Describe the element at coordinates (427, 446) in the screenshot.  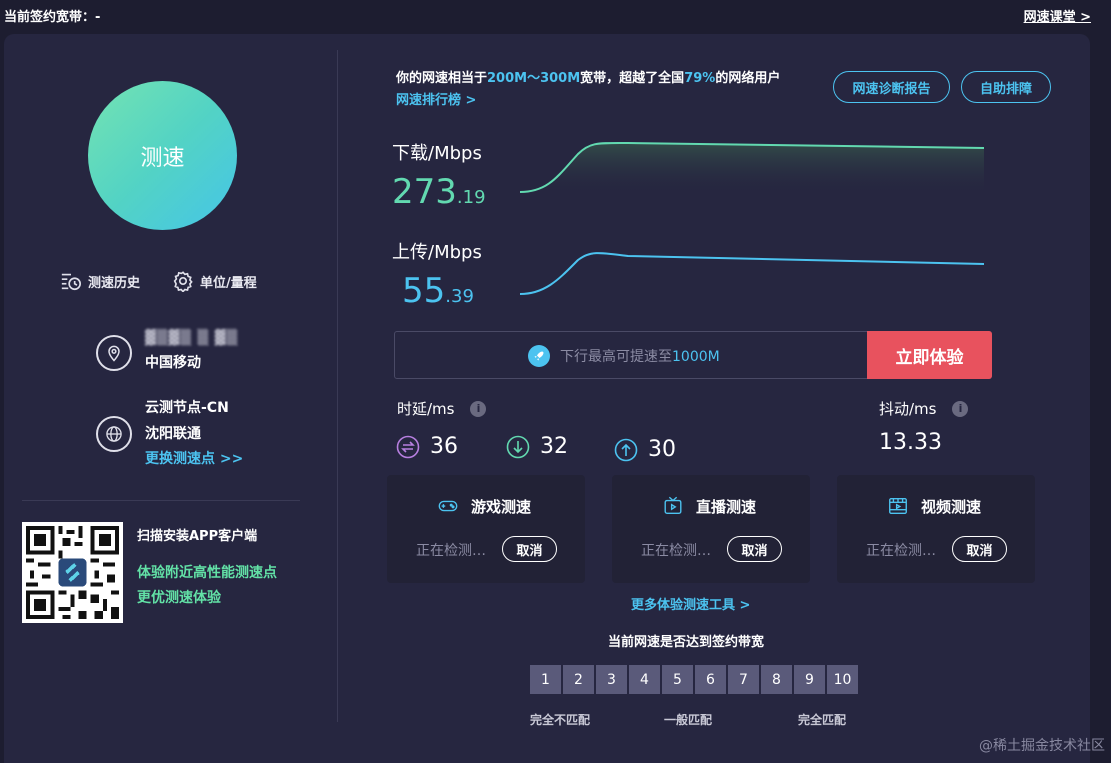
I see `latency-overall: 36` at that location.